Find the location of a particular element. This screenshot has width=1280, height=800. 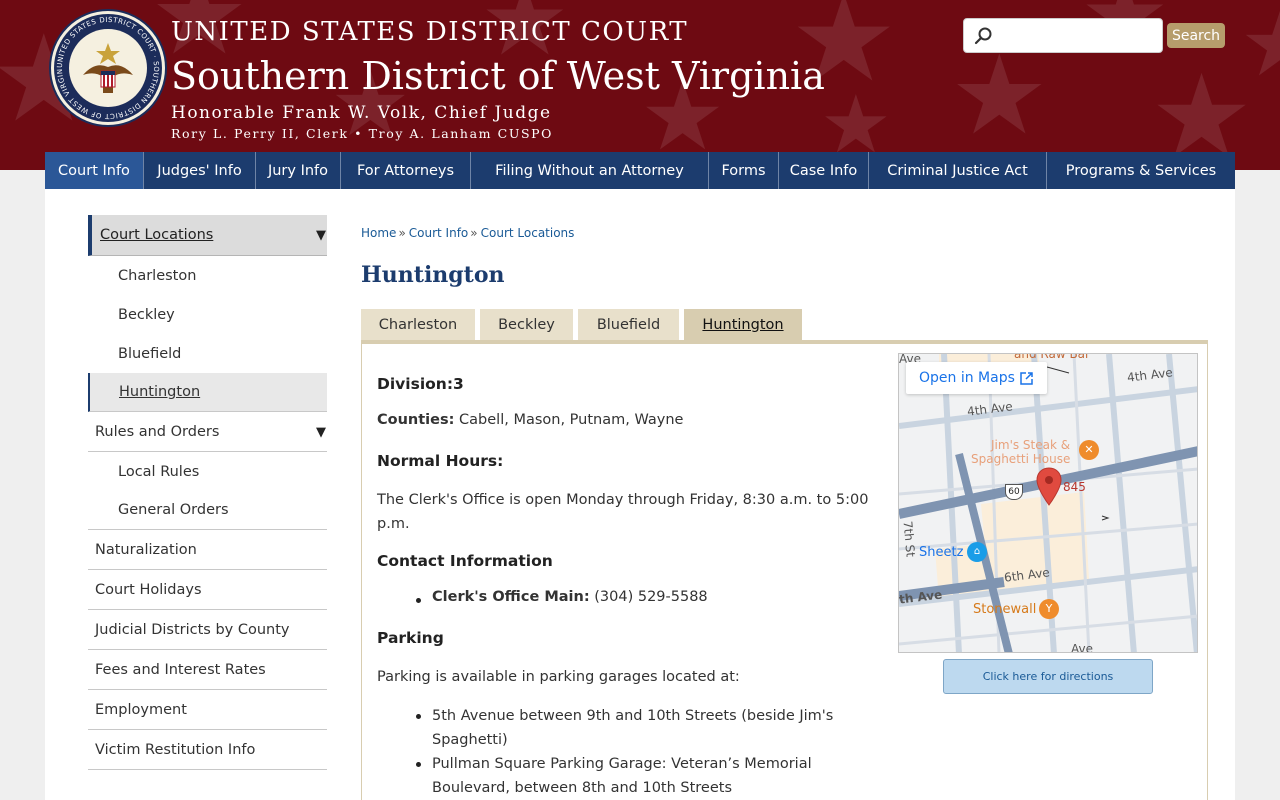

sidebar-item-charleston: Charleston is located at coordinates (207, 275).